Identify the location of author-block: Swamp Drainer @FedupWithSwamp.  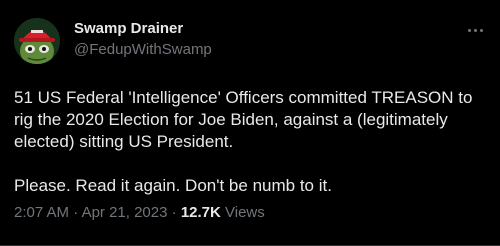
(143, 39).